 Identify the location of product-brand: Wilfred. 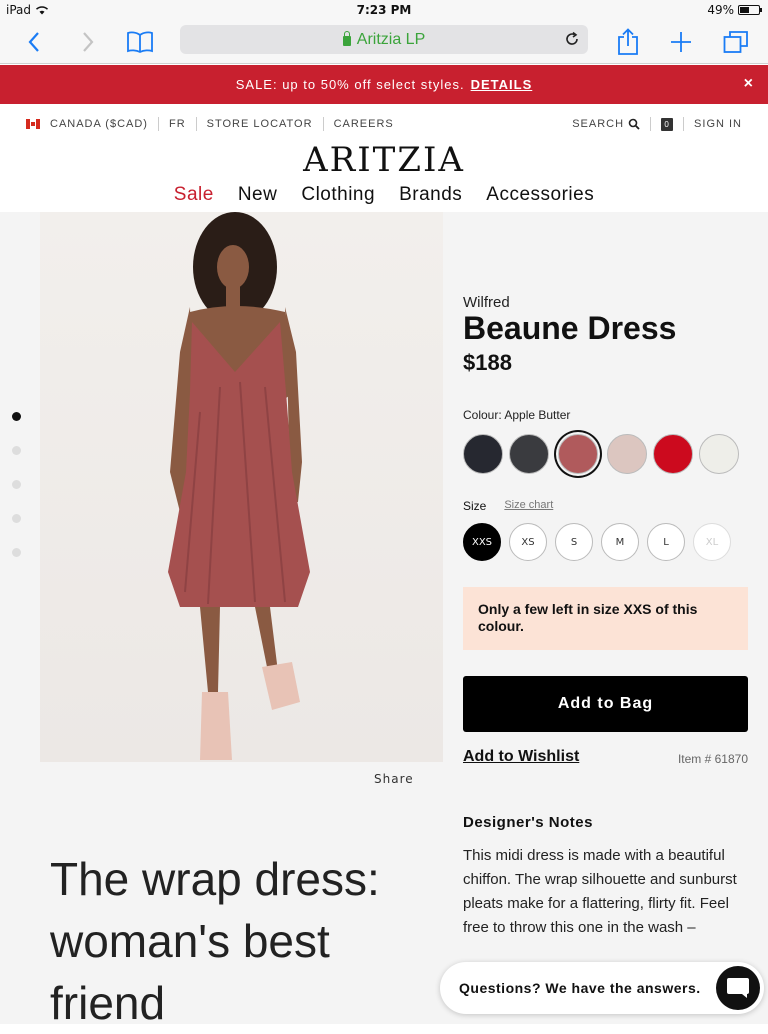
(486, 302).